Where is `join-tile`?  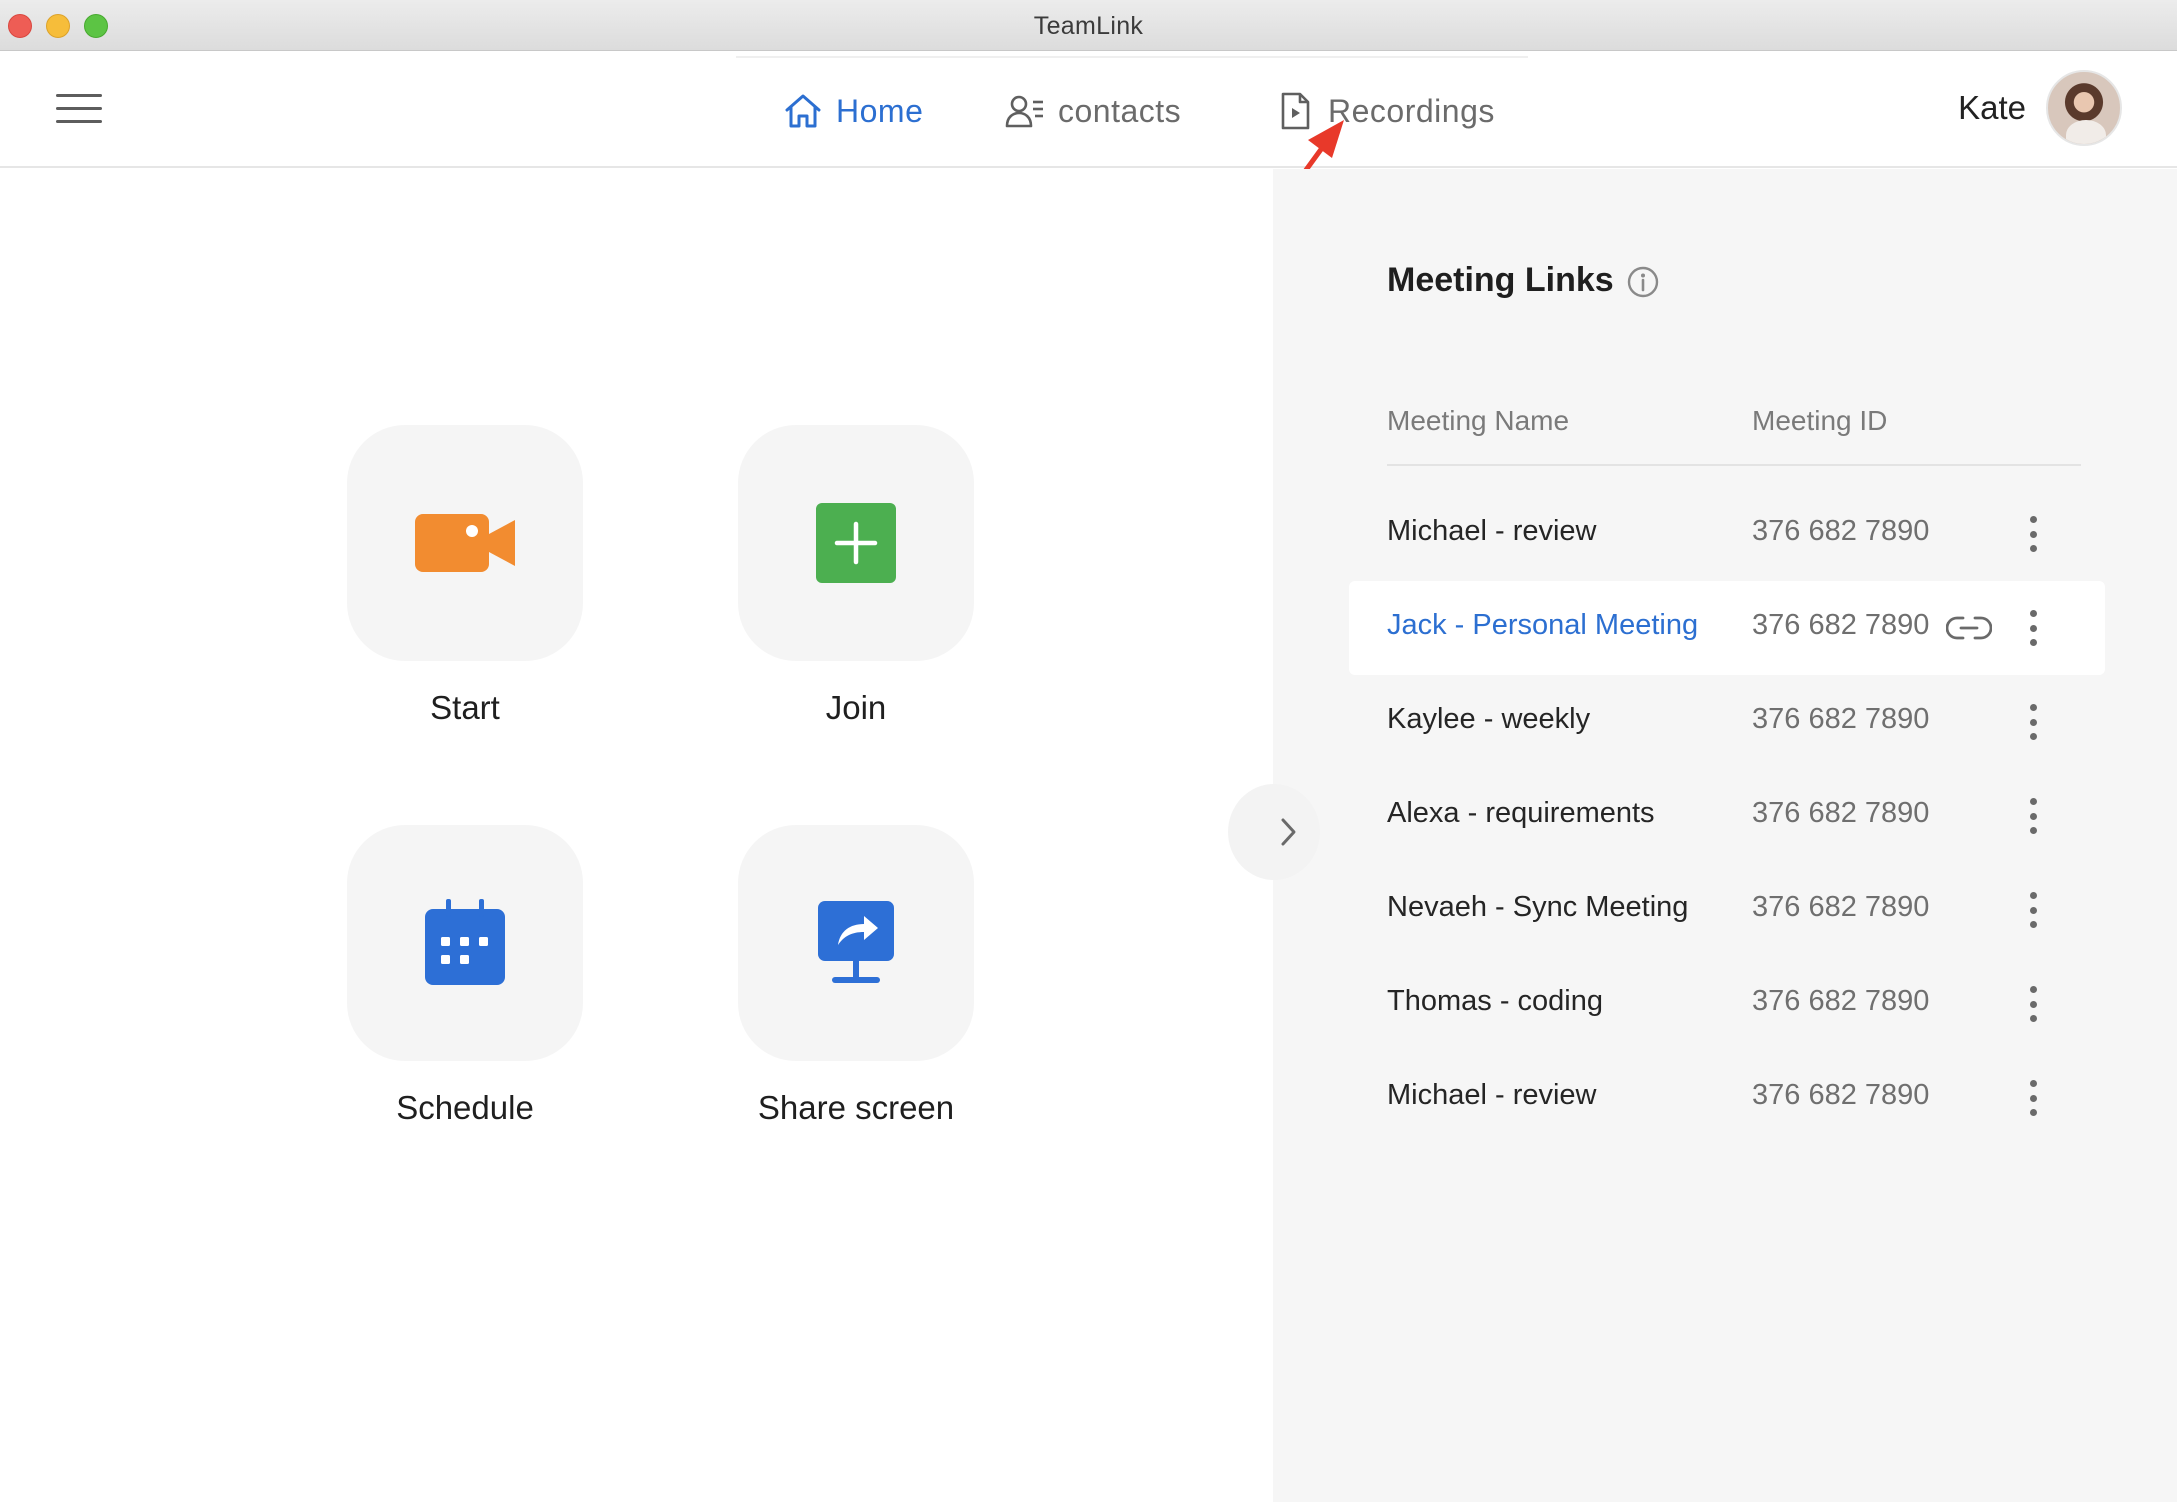
join-tile is located at coordinates (856, 543).